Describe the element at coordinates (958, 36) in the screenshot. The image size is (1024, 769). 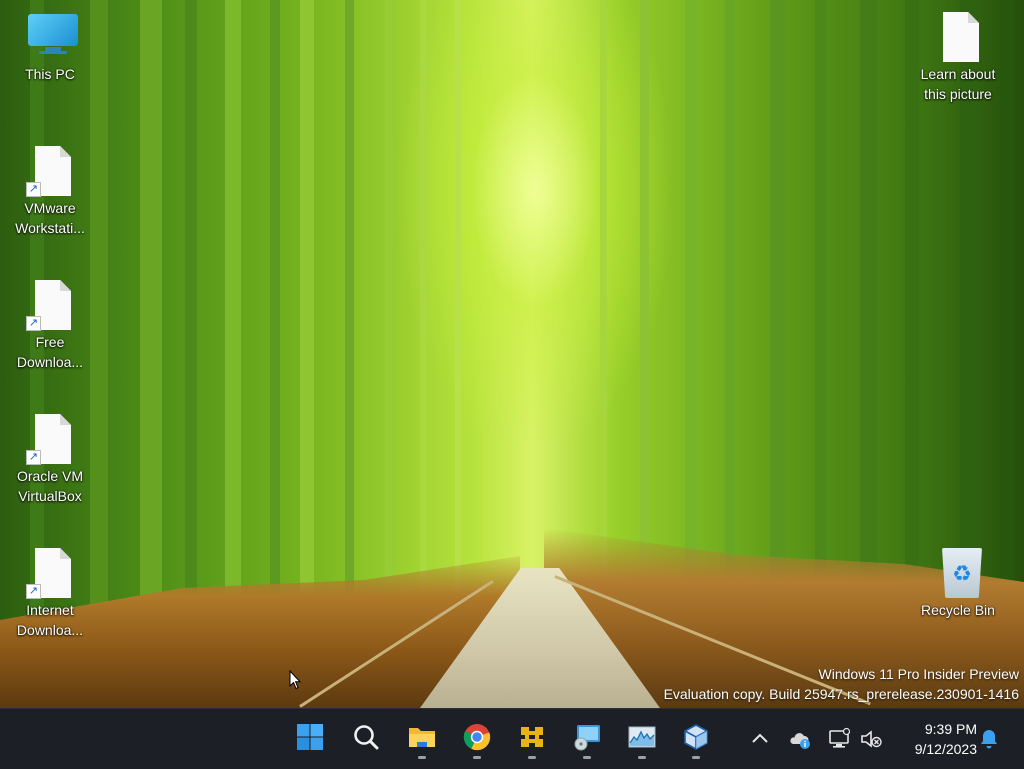
I see `document-icon` at that location.